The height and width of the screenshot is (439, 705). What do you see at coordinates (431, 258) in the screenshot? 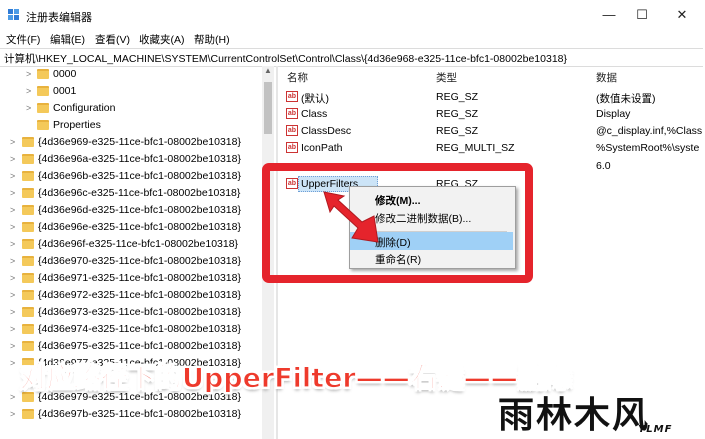
I see `context-menu-rename: 重命名(R)` at bounding box center [431, 258].